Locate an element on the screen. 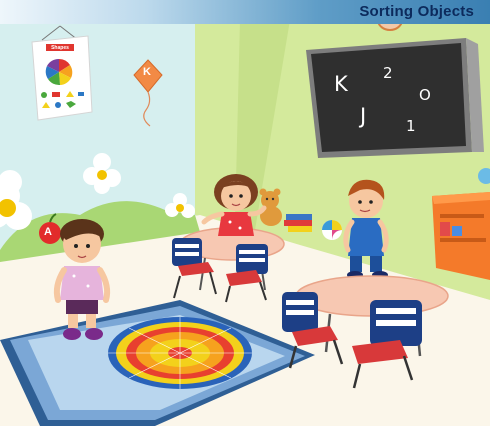  chalkboard is located at coordinates (395, 98).